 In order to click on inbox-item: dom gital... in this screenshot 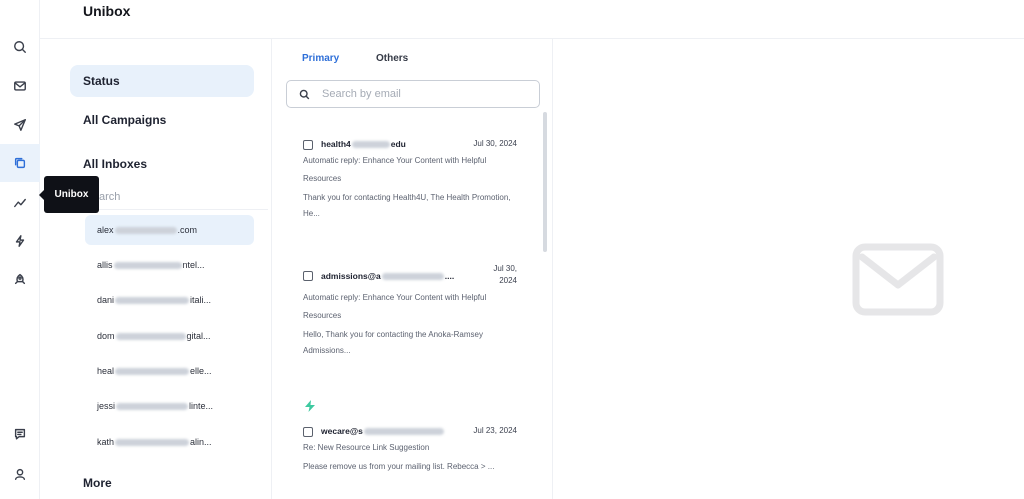, I will do `click(169, 336)`.